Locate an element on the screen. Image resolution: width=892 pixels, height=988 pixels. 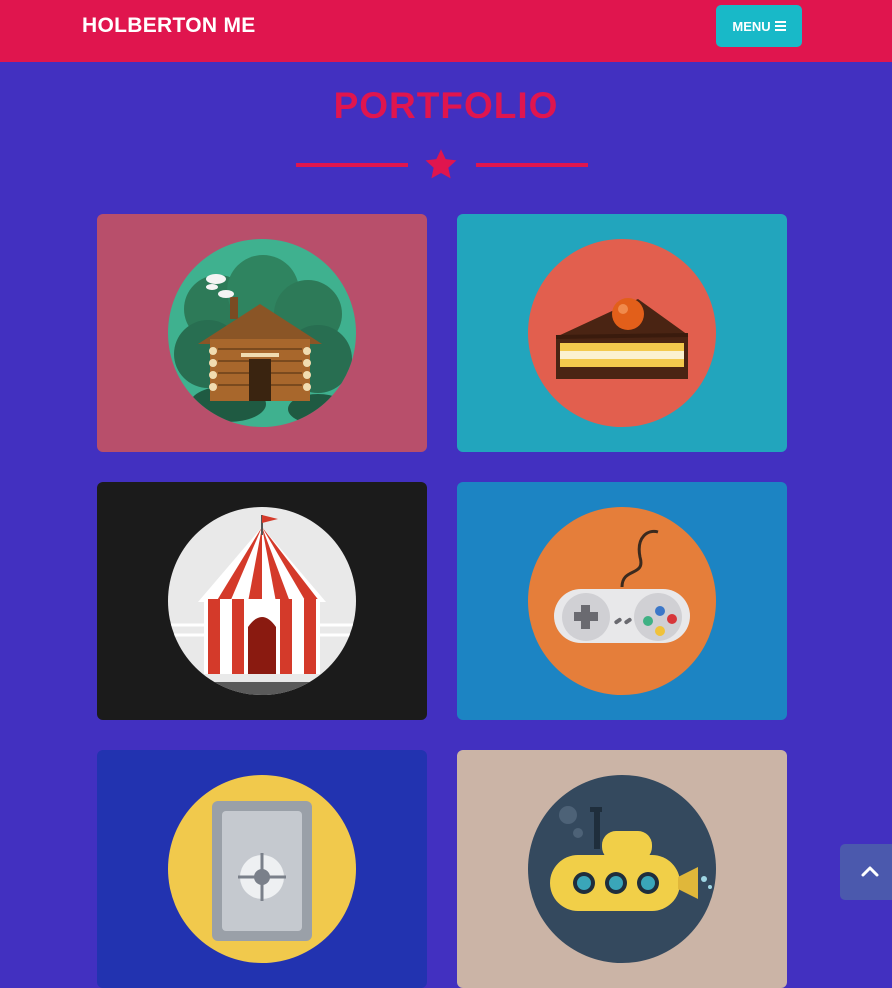
bars-icon is located at coordinates (780, 26).